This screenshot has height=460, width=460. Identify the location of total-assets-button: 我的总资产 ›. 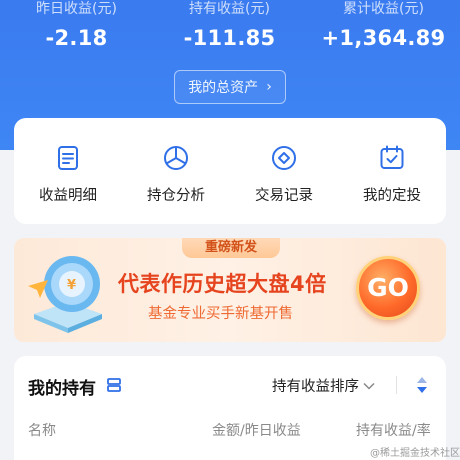
(230, 87).